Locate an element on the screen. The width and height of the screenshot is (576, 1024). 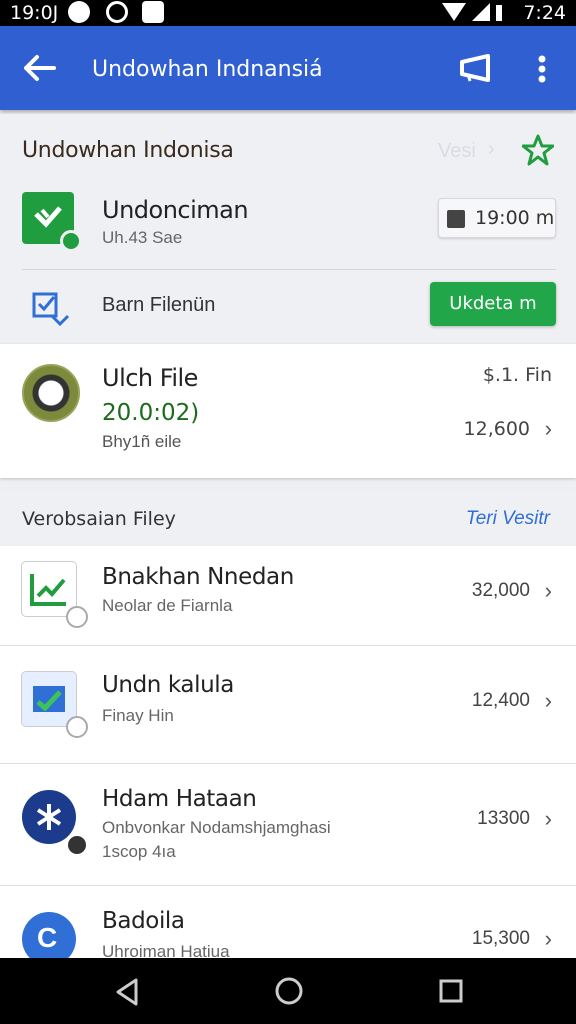
time-button: 19:00 m is located at coordinates (497, 218).